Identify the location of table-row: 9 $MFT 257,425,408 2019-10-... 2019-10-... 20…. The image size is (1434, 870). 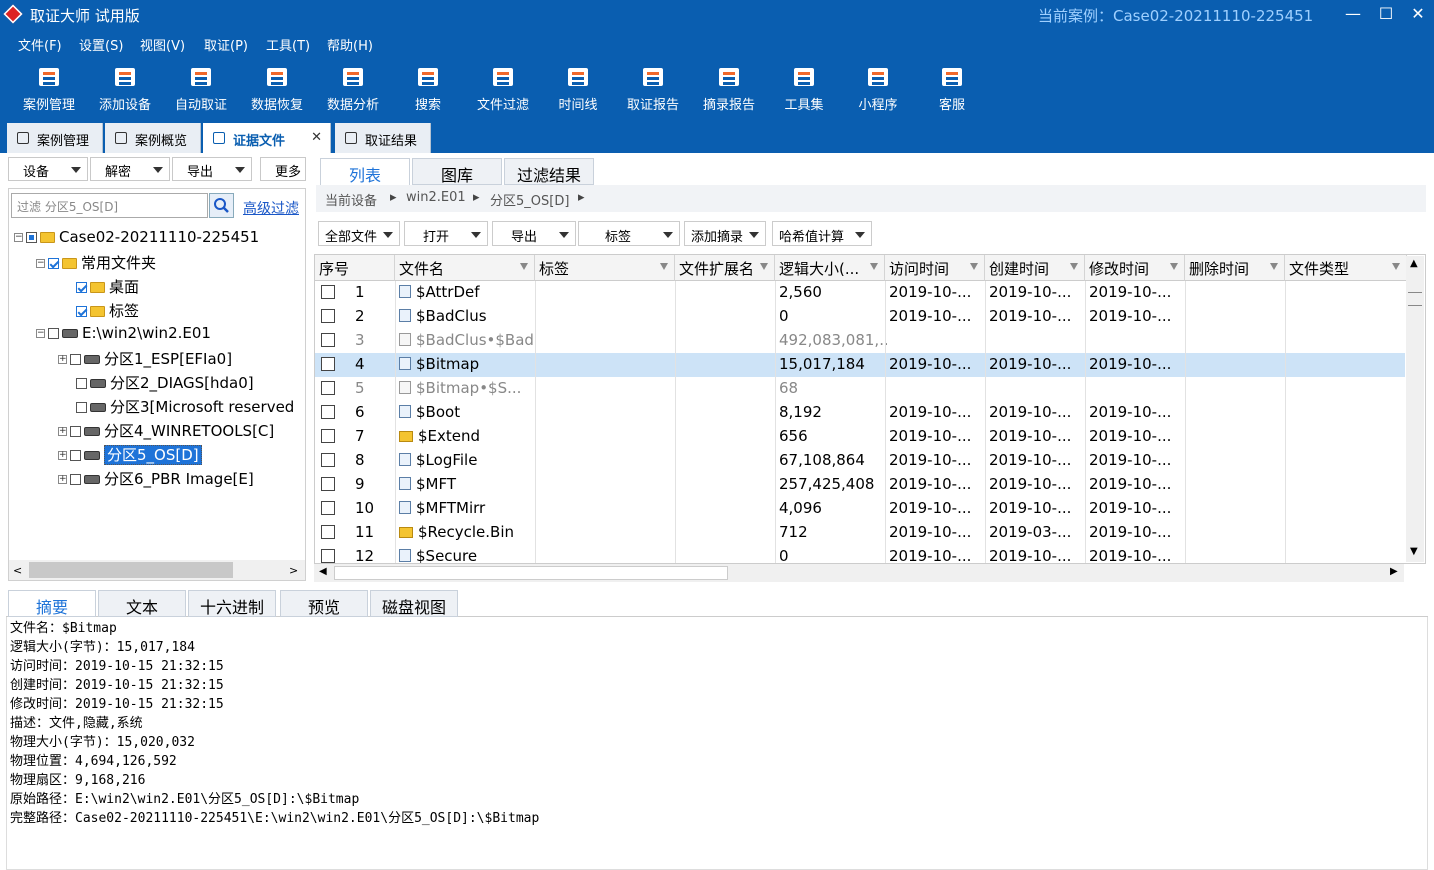
(860, 485).